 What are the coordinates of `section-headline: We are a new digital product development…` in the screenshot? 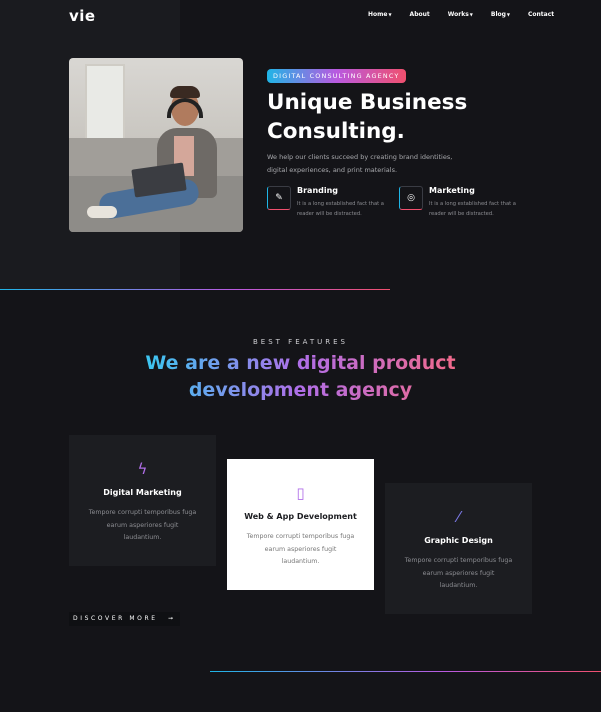 It's located at (300, 377).